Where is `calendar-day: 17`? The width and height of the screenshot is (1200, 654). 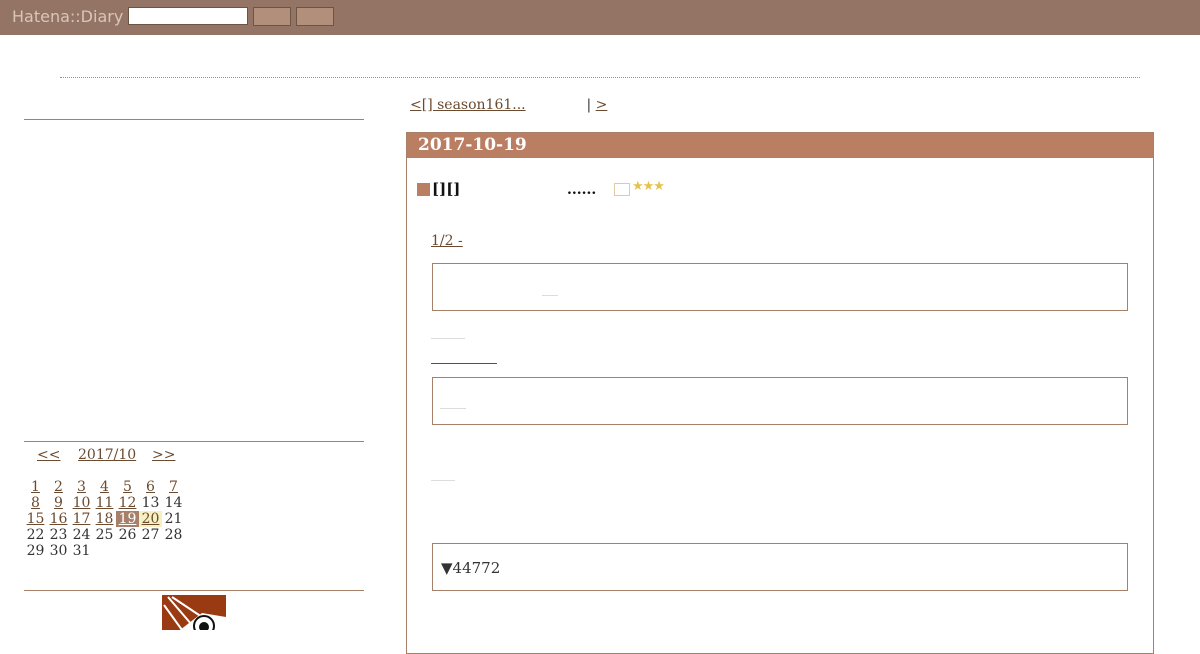
calendar-day: 17 is located at coordinates (81, 519).